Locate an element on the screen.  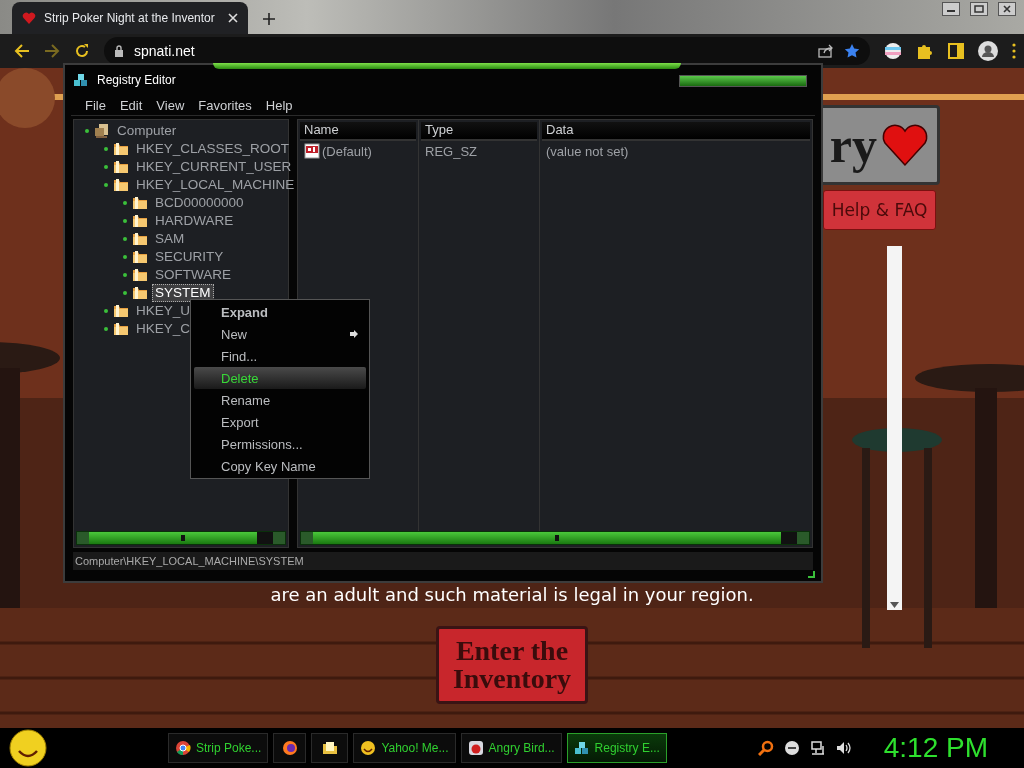
tree-item: Computer is located at coordinates (147, 131).